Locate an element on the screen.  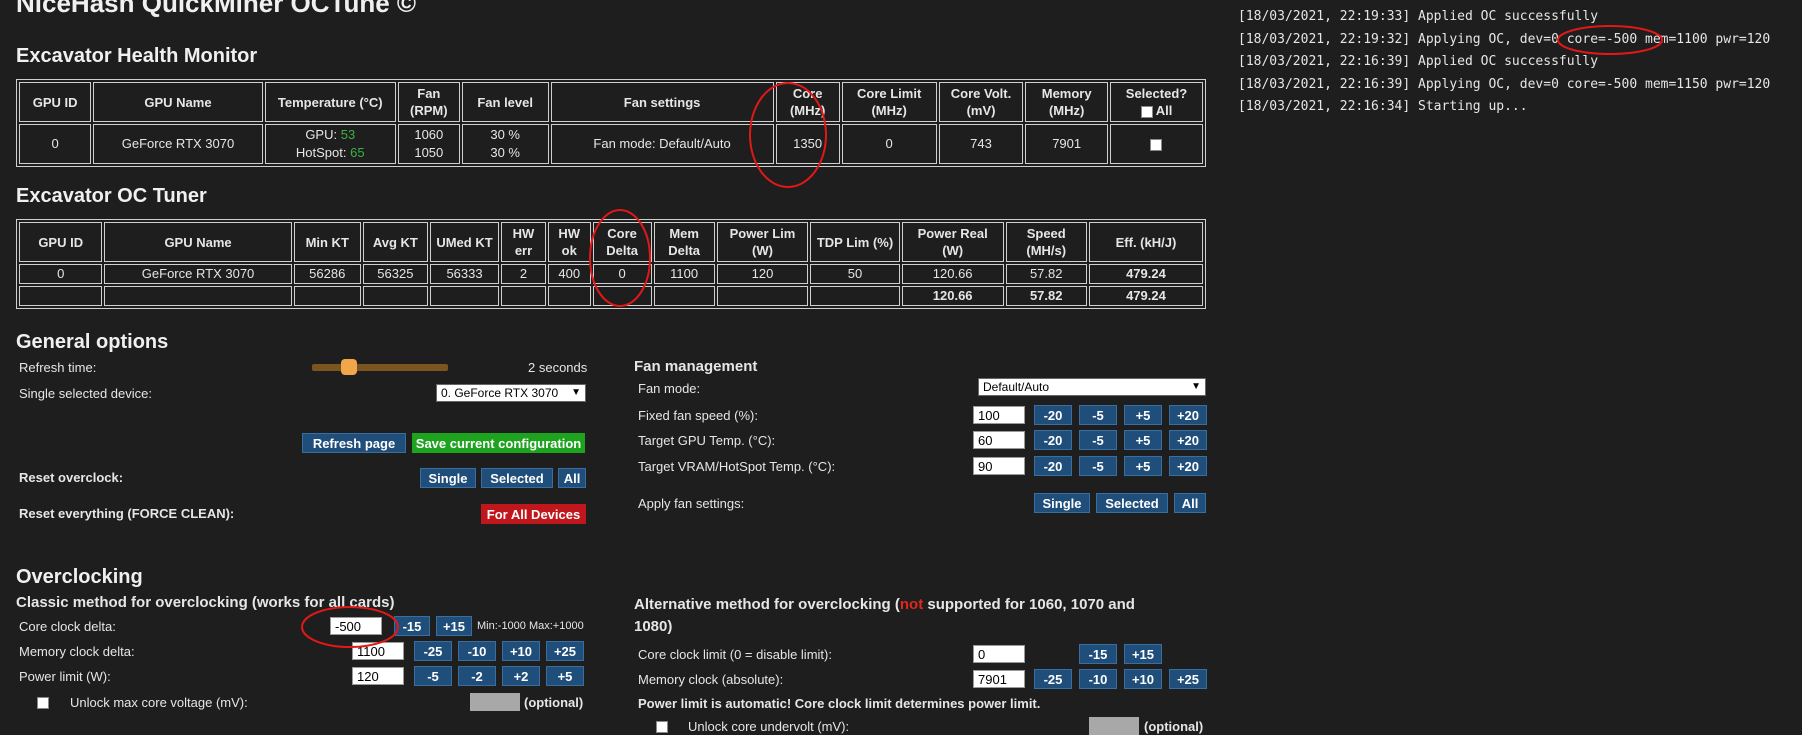
target-gpu-label: Target GPU Temp. (°C): is located at coordinates (707, 440).